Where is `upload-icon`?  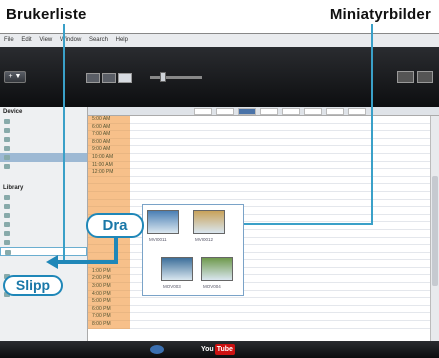 upload-icon is located at coordinates (405, 77).